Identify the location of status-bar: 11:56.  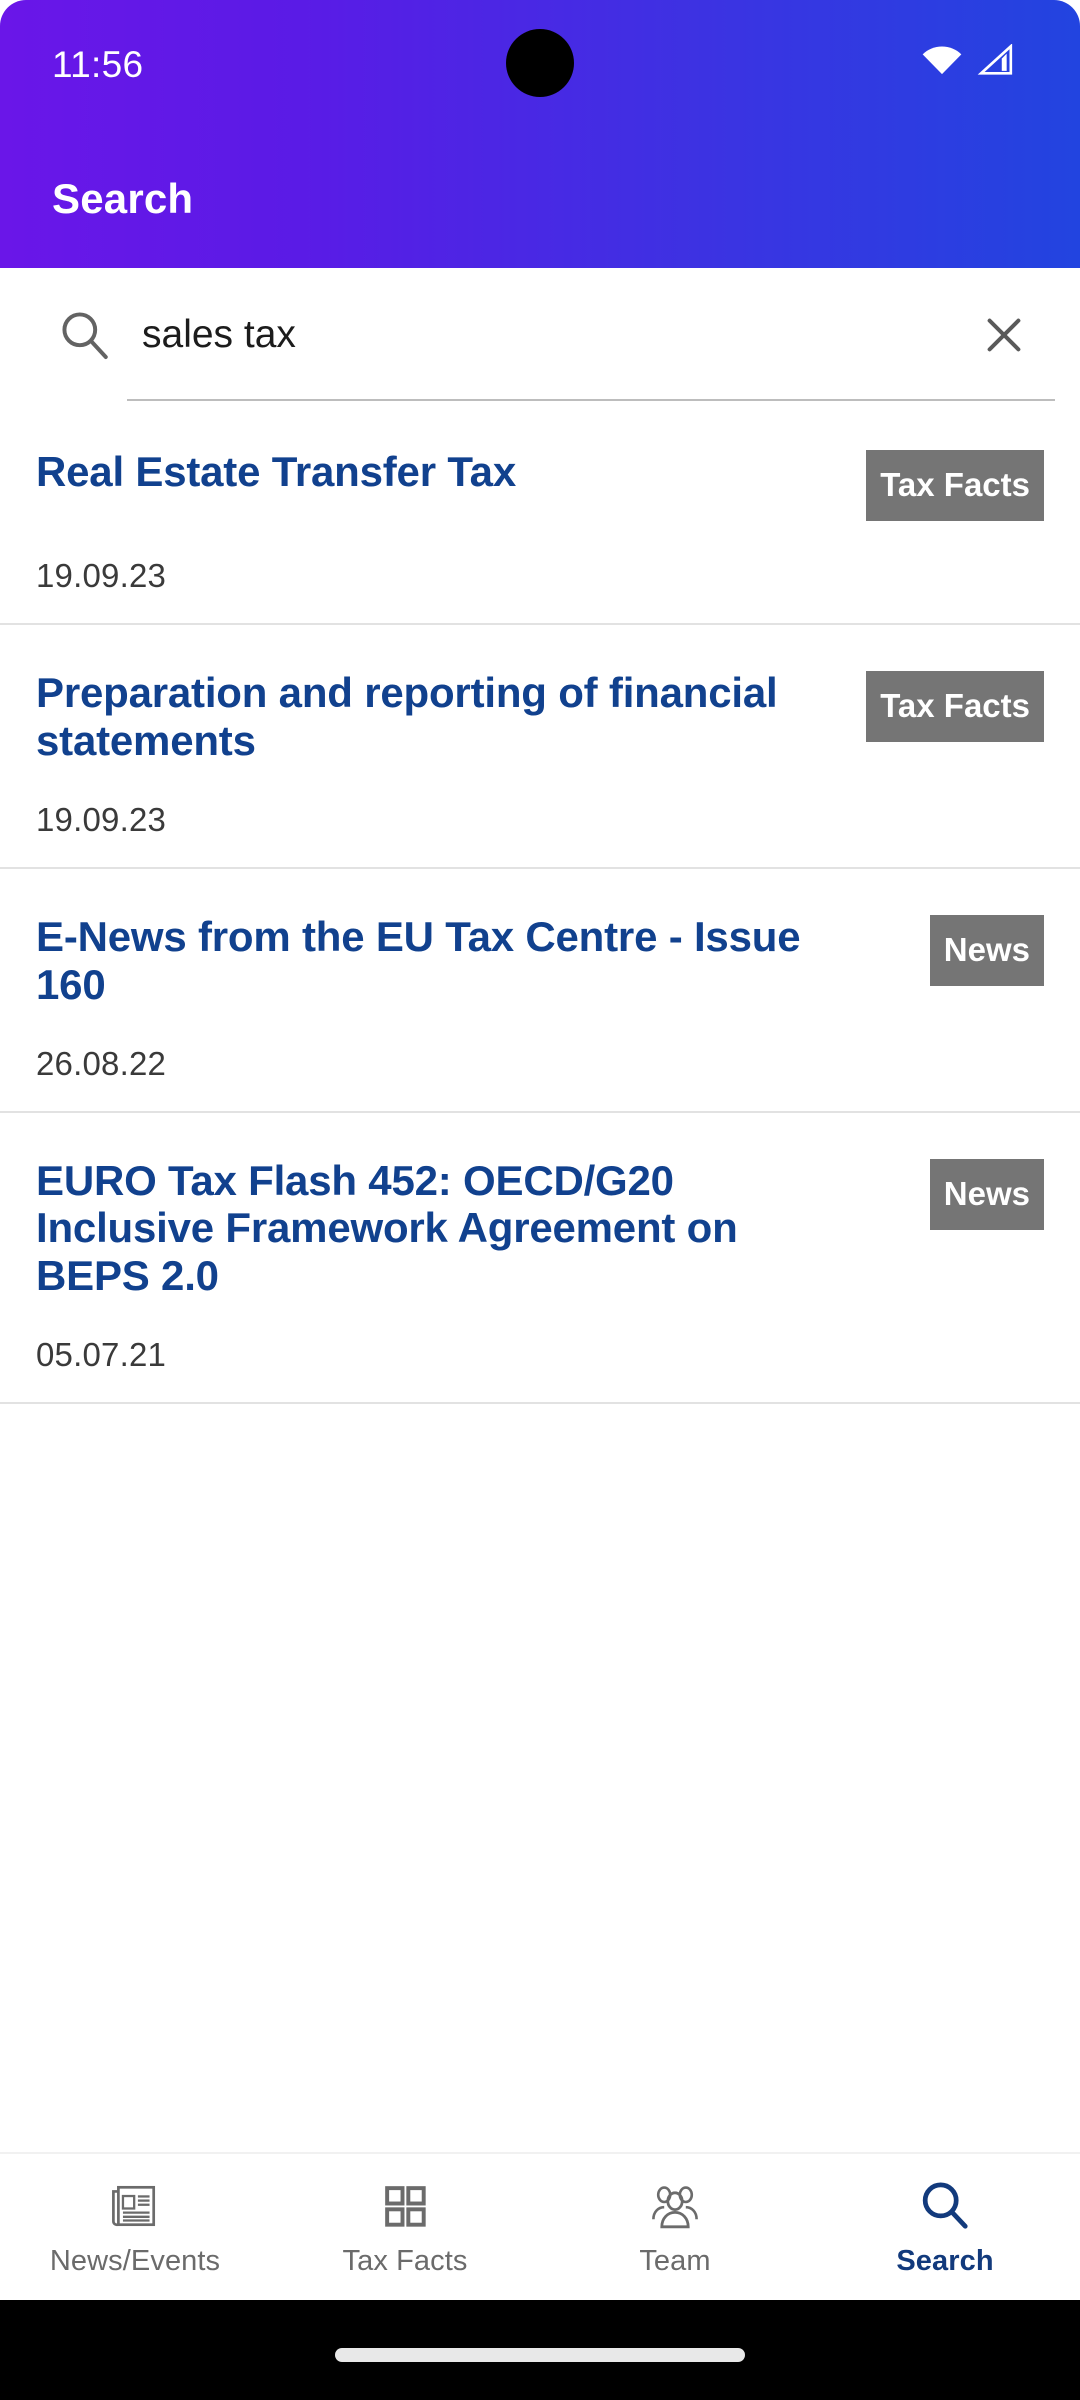
(540, 60).